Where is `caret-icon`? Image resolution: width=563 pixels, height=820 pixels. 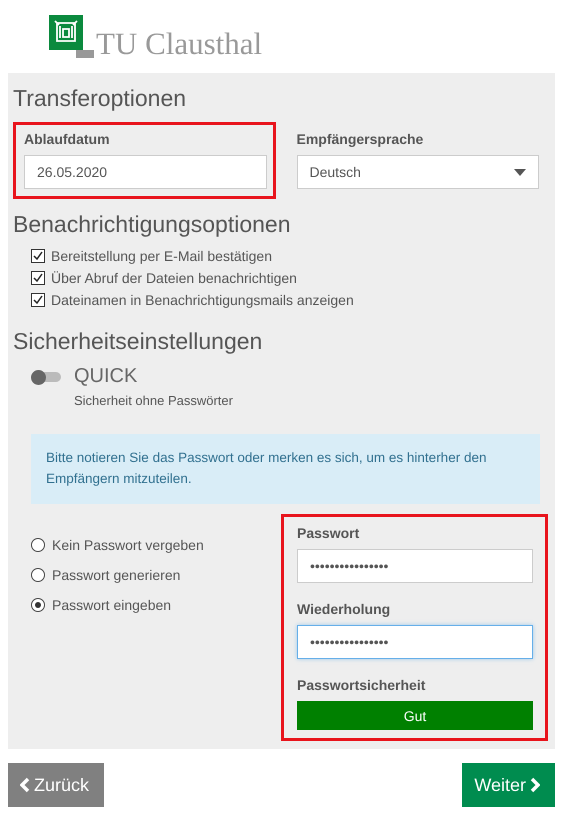
caret-icon is located at coordinates (520, 172).